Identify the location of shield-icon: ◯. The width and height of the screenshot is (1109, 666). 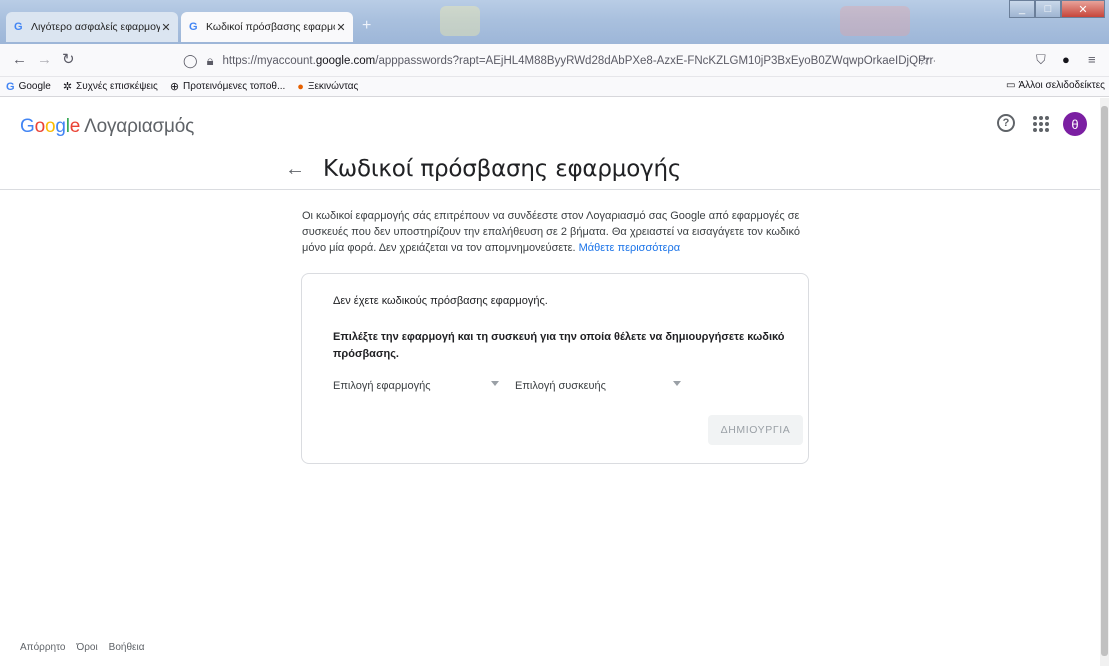
(190, 60).